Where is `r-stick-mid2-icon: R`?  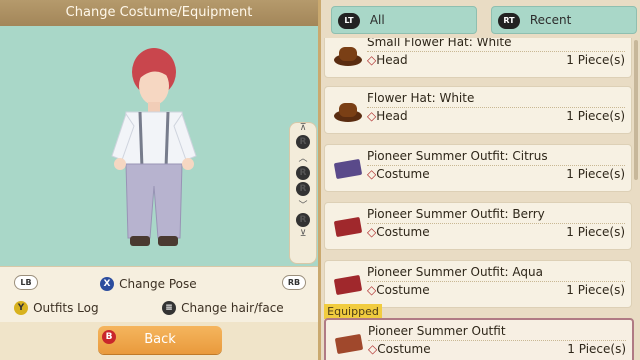
r-stick-mid2-icon: R is located at coordinates (303, 189).